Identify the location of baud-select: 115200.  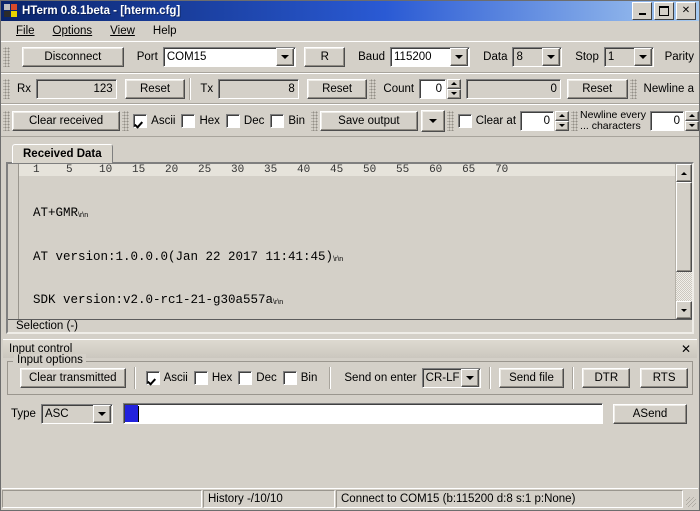
(430, 57).